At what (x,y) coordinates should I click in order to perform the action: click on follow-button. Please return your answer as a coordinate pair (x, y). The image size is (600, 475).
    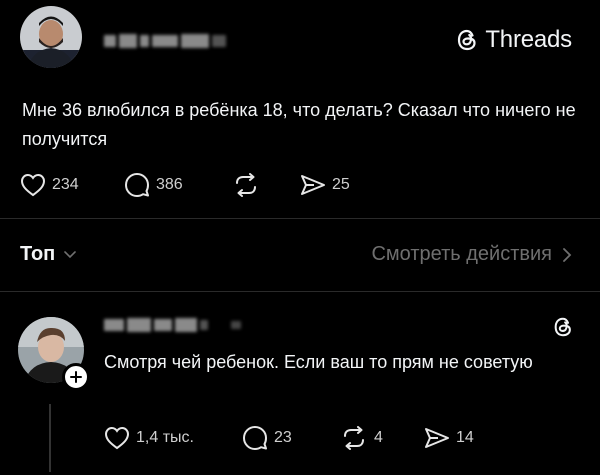
    Looking at the image, I should click on (76, 377).